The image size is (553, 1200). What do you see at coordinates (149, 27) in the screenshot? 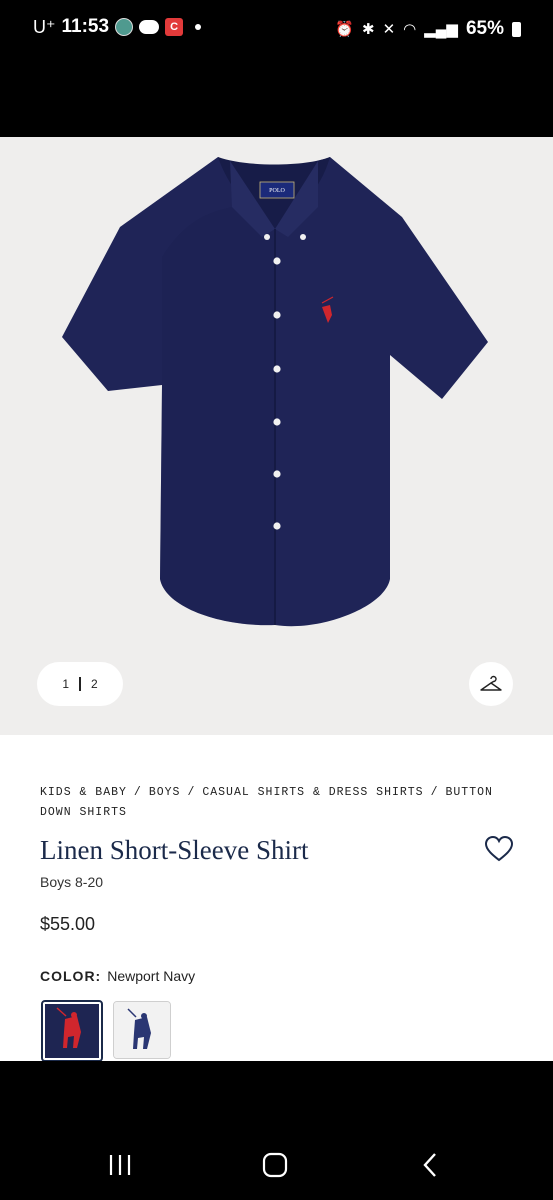
I see `cloud-icon` at bounding box center [149, 27].